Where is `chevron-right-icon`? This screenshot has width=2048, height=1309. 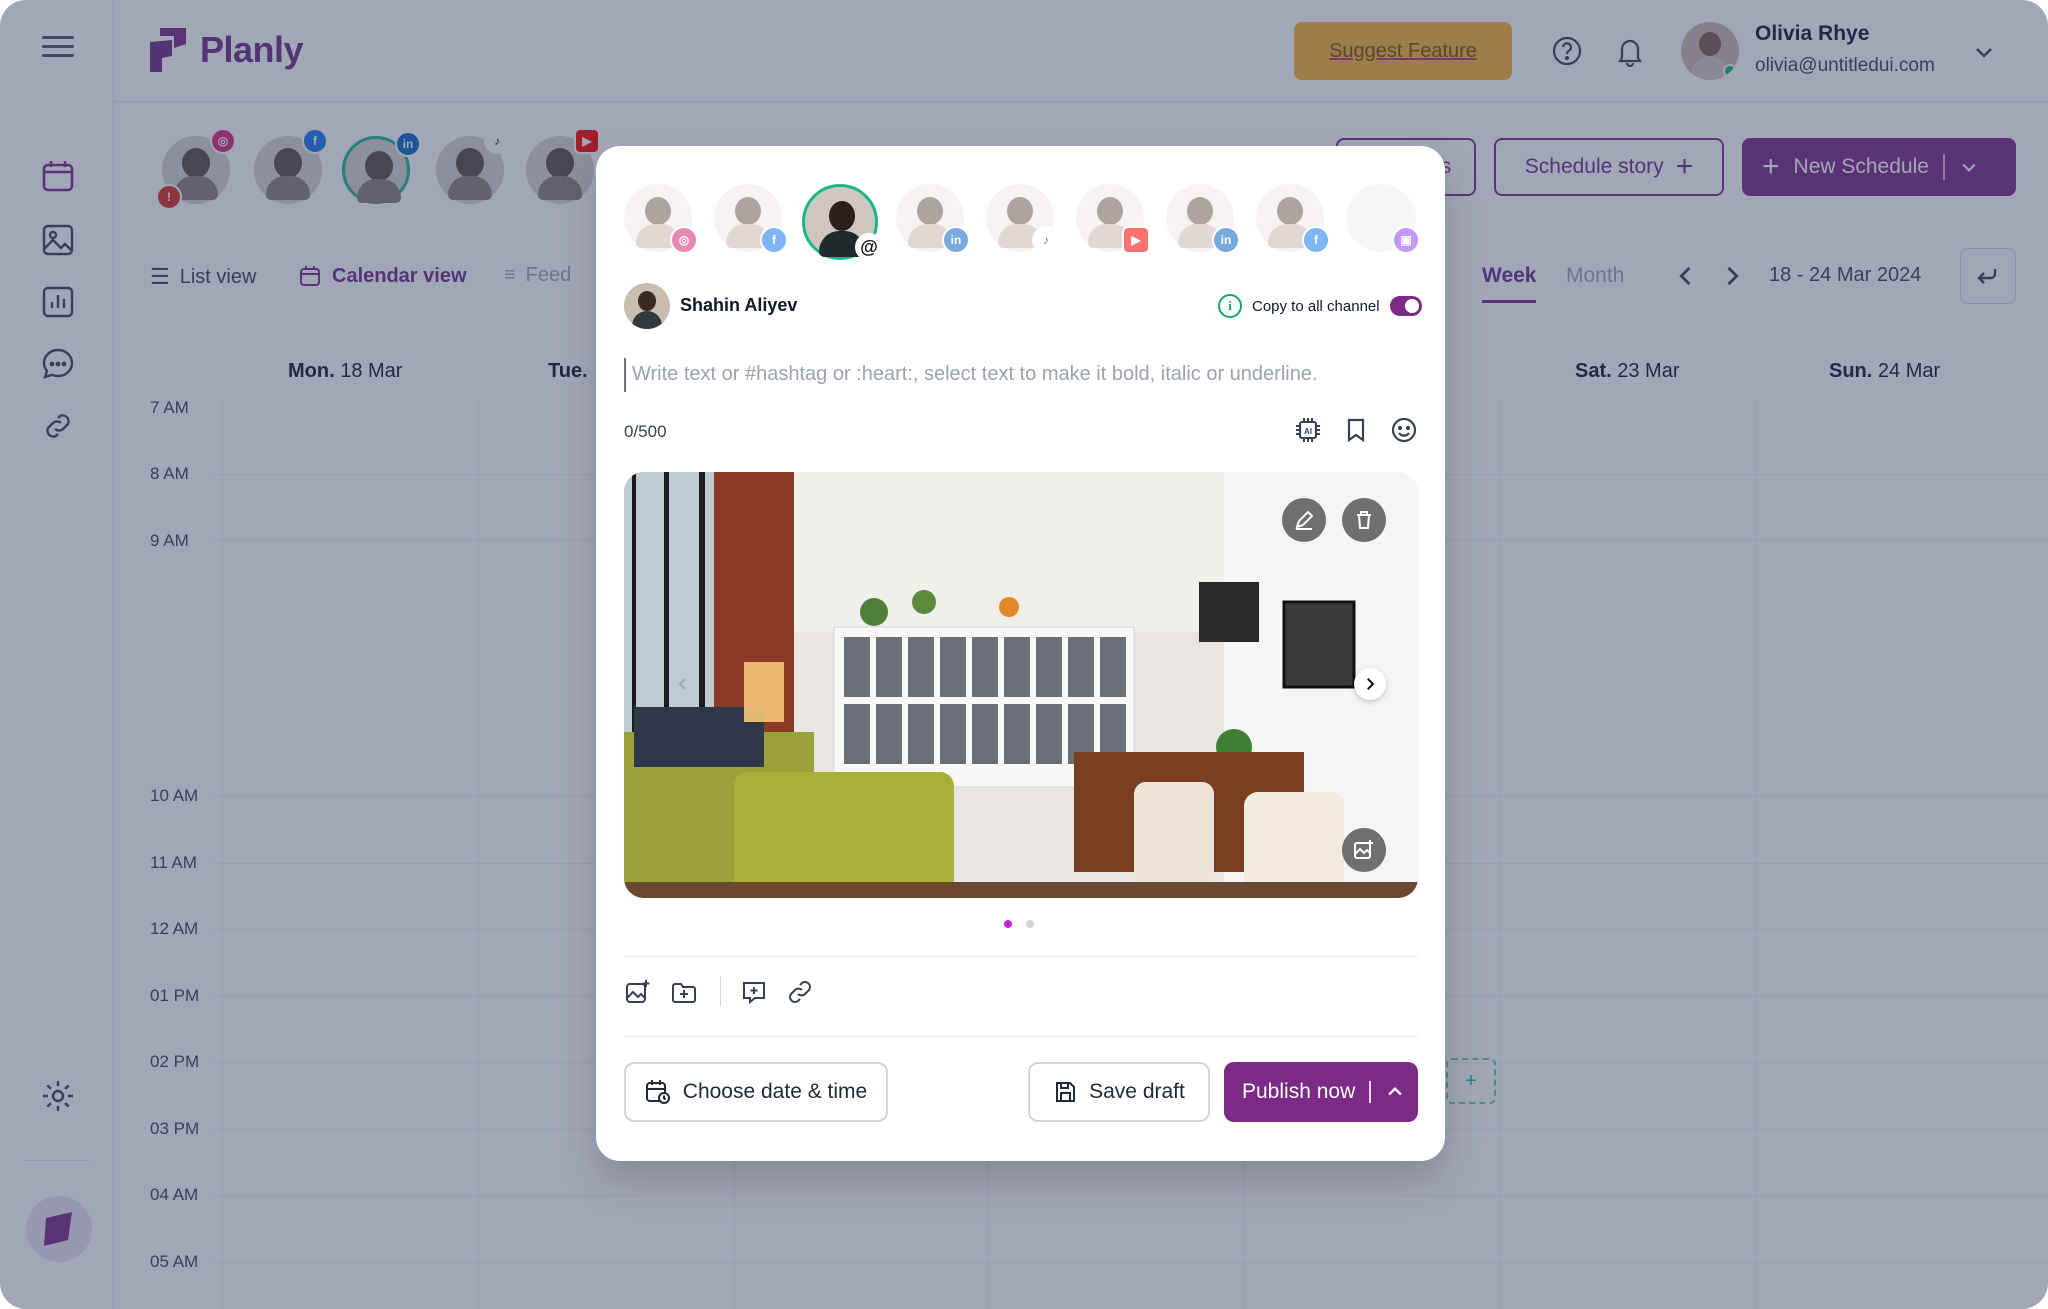
chevron-right-icon is located at coordinates (1371, 684).